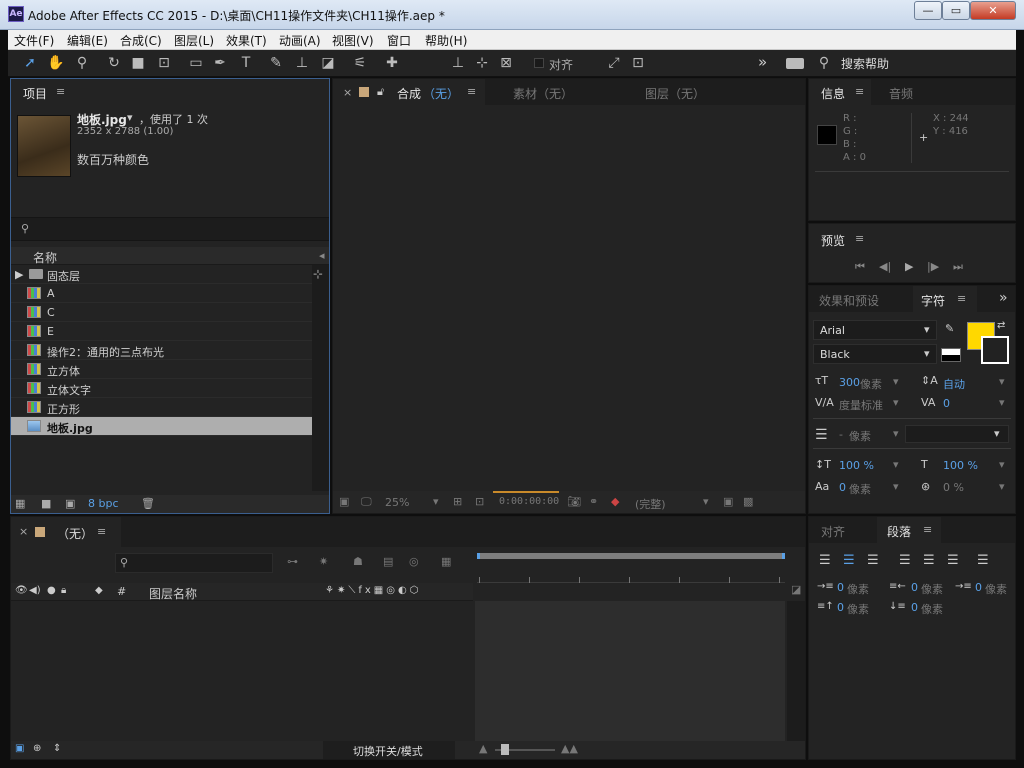 This screenshot has width=1024, height=768. I want to click on comp-marker-bin-icon: ◪, so click(796, 589).